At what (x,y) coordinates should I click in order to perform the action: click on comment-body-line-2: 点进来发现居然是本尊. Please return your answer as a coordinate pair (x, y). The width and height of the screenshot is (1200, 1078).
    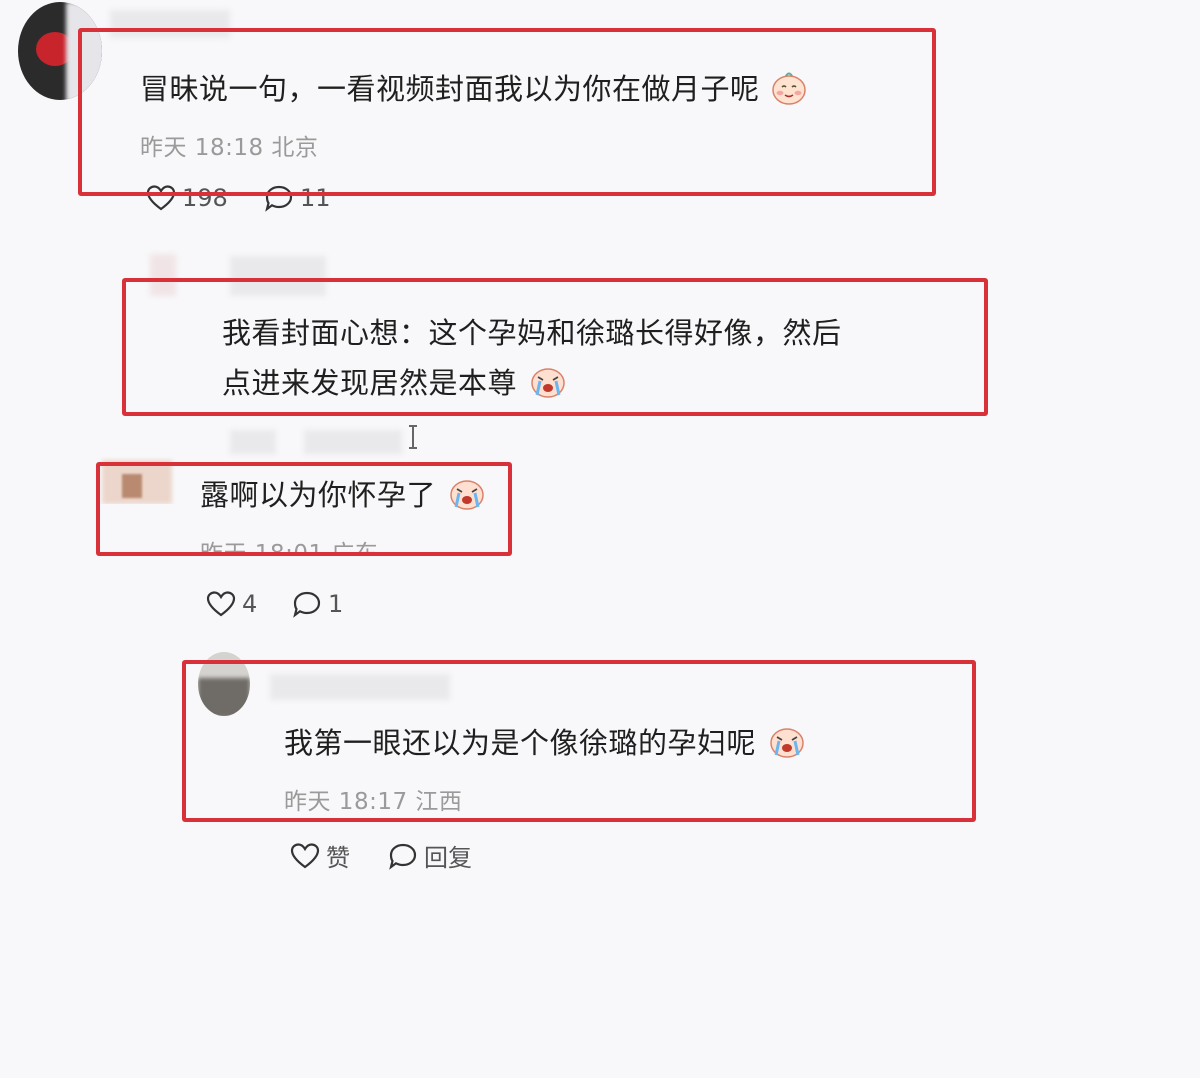
    Looking at the image, I should click on (370, 383).